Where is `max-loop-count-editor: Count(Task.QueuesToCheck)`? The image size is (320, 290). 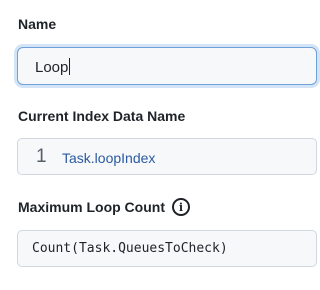
max-loop-count-editor: Count(Task.QueuesToCheck) is located at coordinates (167, 248).